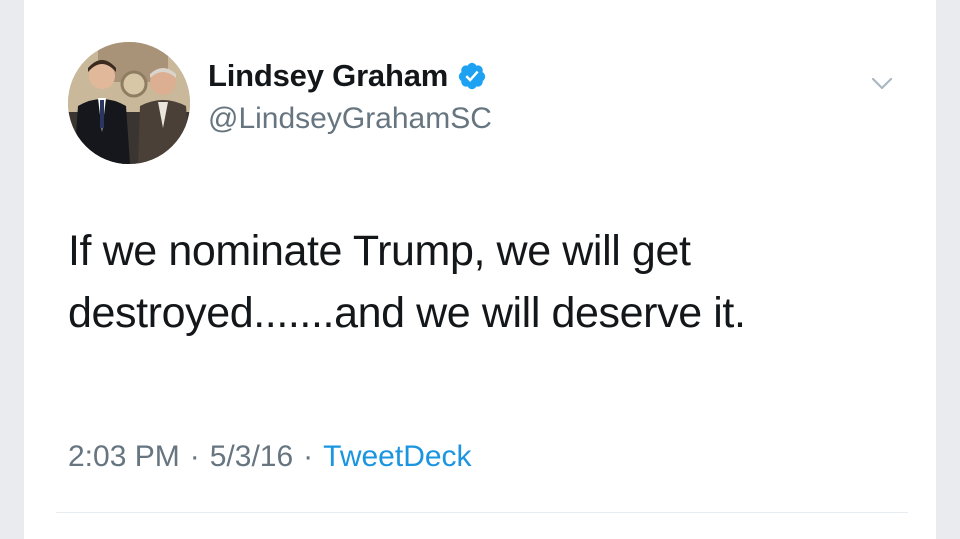 This screenshot has height=539, width=960. What do you see at coordinates (251, 457) in the screenshot?
I see `tweet-date: 5/3/16` at bounding box center [251, 457].